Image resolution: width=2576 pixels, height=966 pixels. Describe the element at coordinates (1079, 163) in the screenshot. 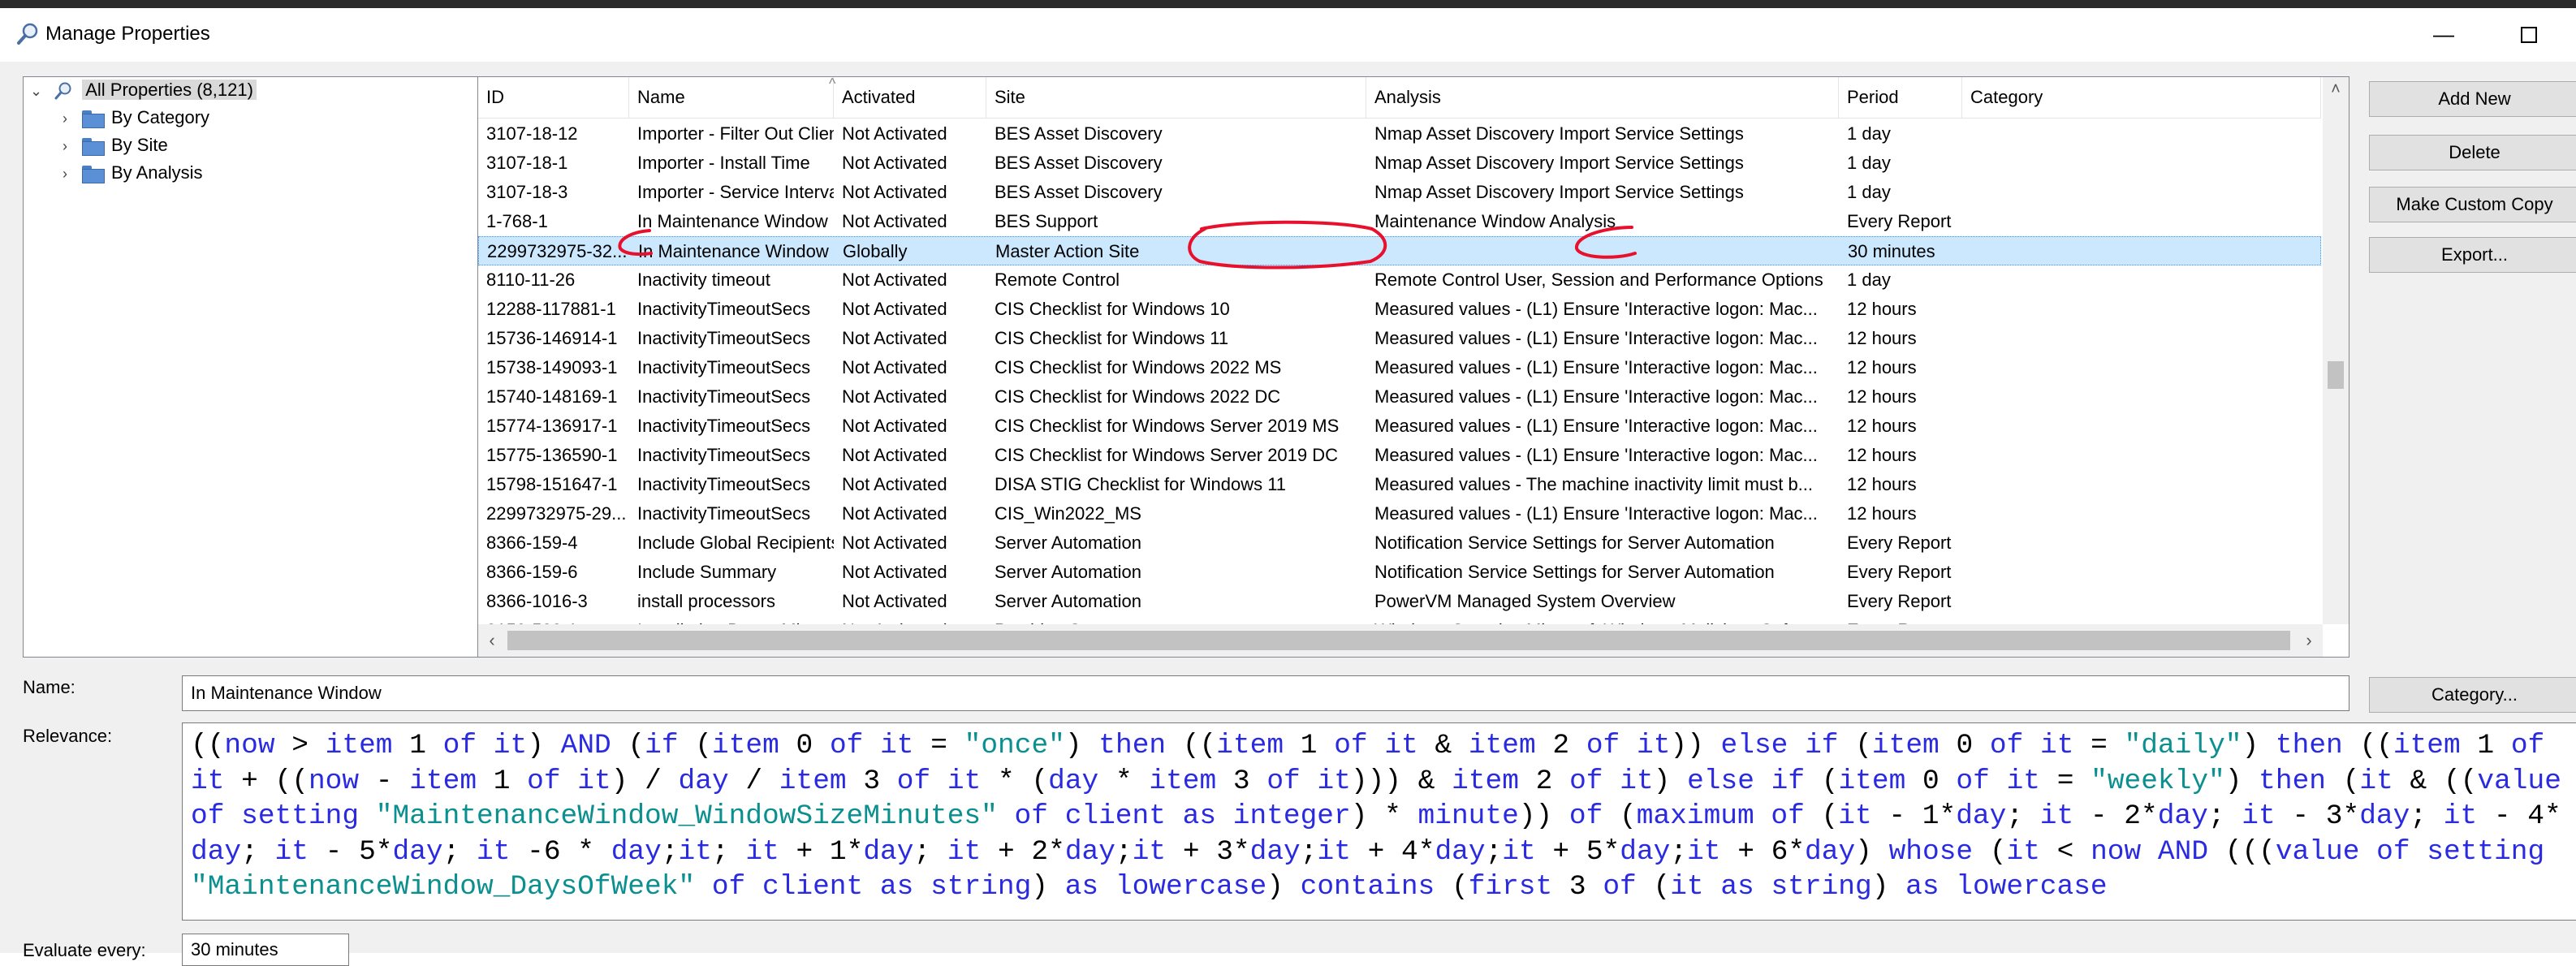

I see `cell-site: BES Asset Discovery` at that location.